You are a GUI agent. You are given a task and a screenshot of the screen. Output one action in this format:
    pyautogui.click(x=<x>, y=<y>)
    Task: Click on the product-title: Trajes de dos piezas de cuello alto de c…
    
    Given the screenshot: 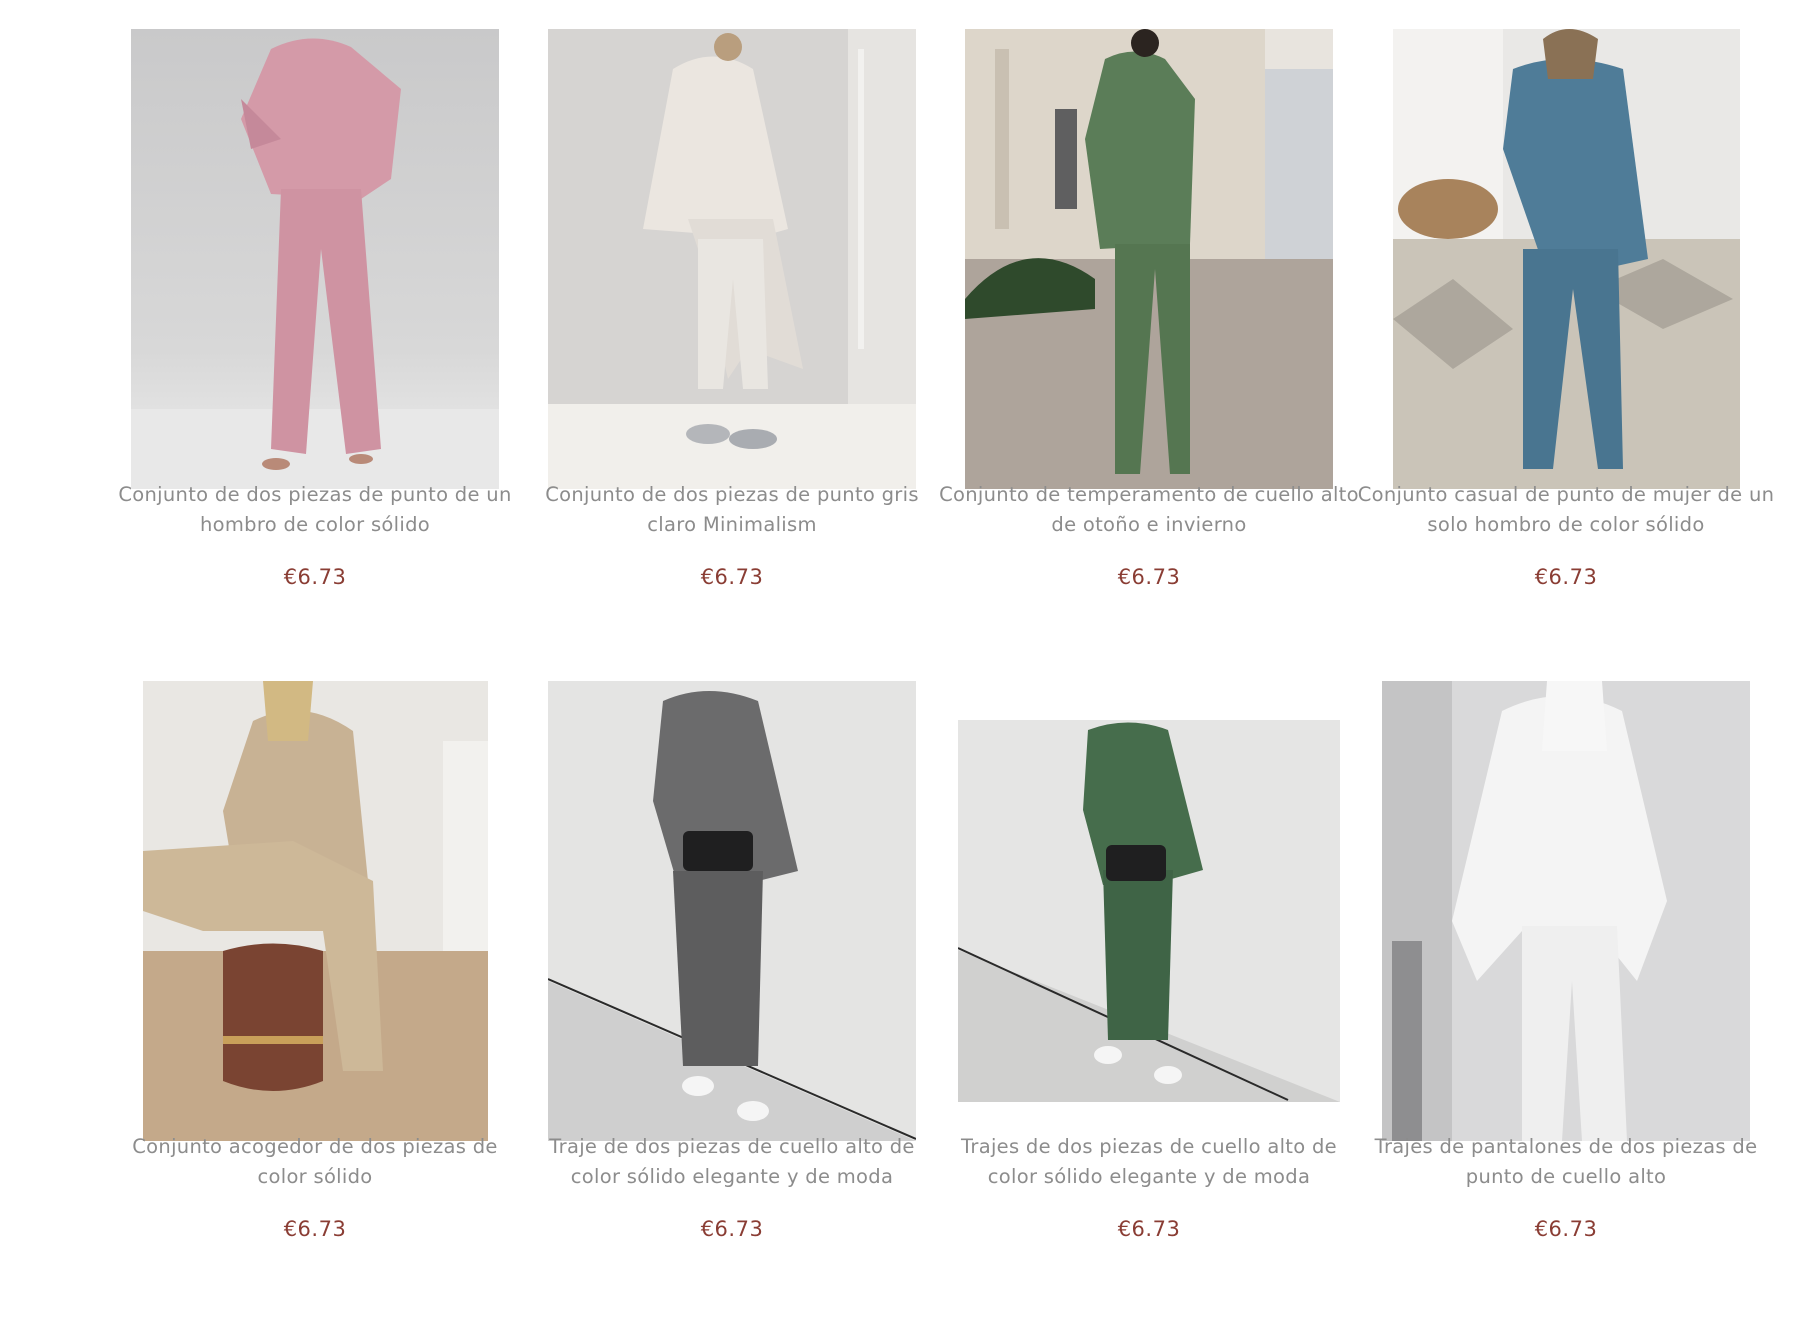 What is the action you would take?
    pyautogui.click(x=1149, y=1162)
    